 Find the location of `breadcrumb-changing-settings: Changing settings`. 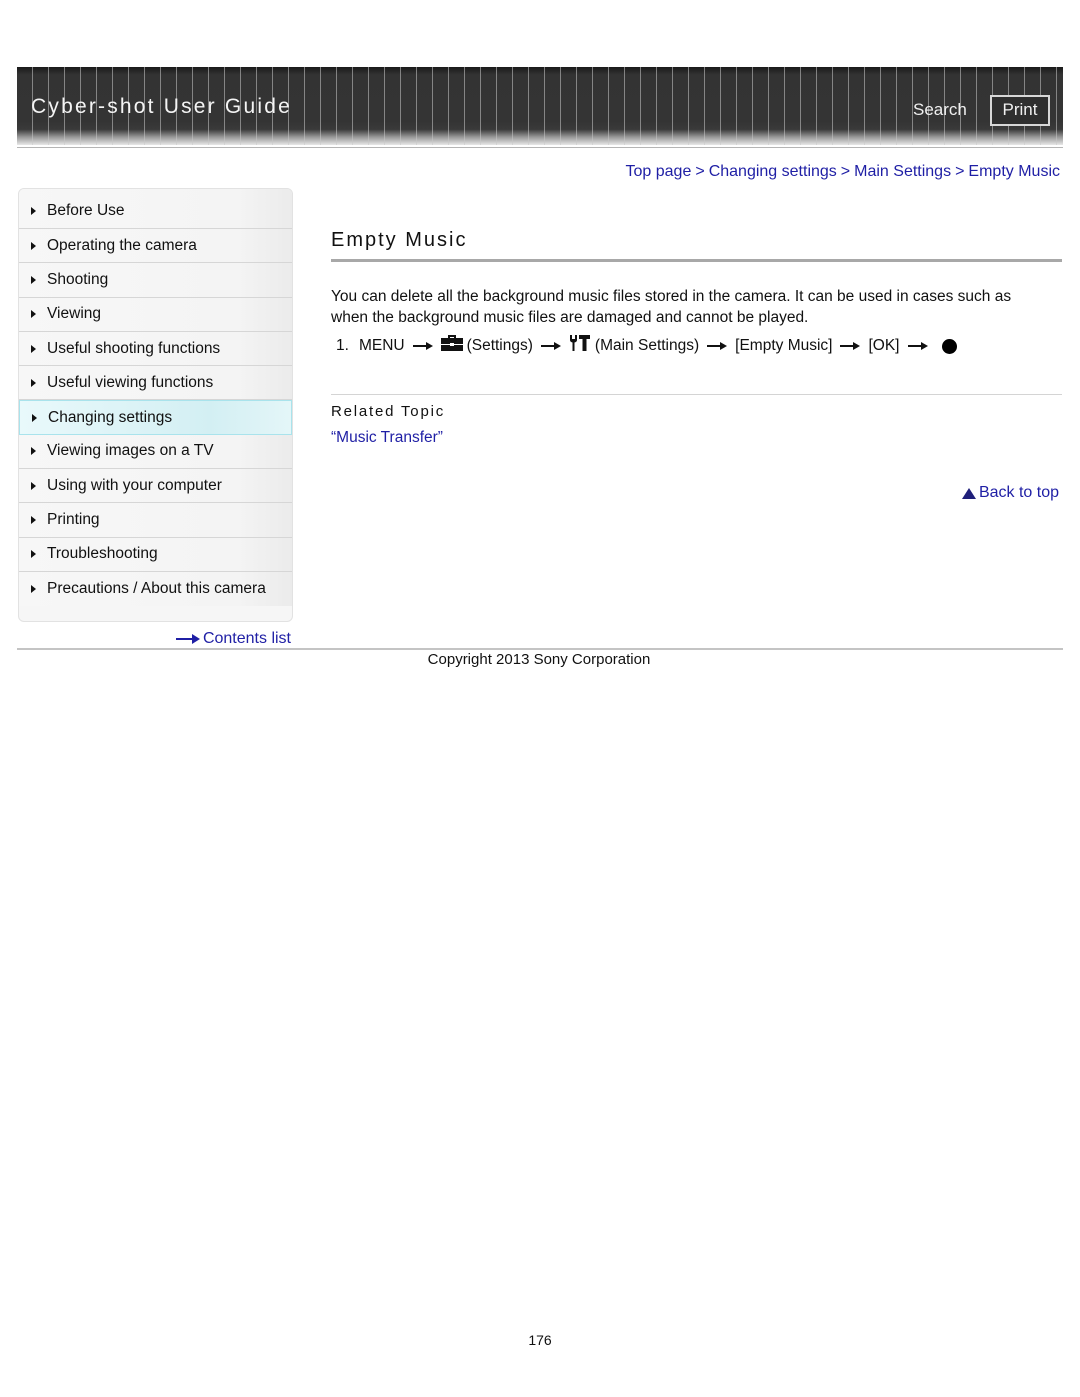

breadcrumb-changing-settings: Changing settings is located at coordinates (773, 171).